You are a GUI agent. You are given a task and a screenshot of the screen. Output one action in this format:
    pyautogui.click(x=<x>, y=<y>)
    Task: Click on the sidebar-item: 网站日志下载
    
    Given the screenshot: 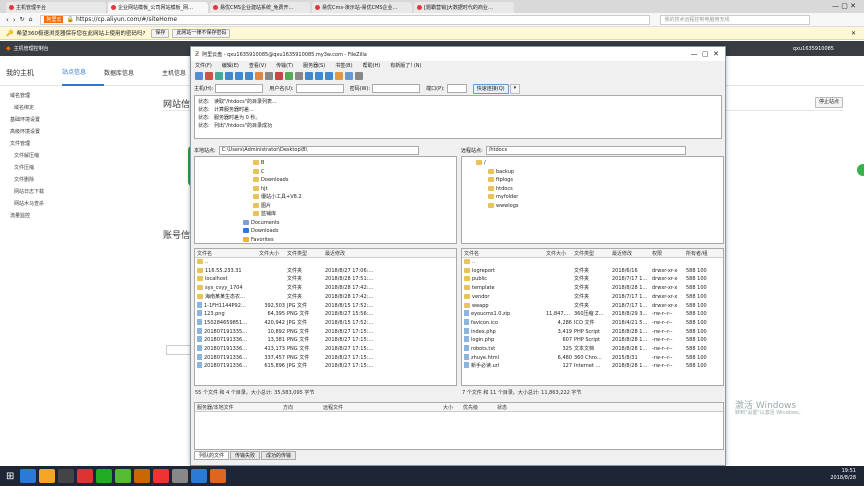 What is the action you would take?
    pyautogui.click(x=75, y=192)
    